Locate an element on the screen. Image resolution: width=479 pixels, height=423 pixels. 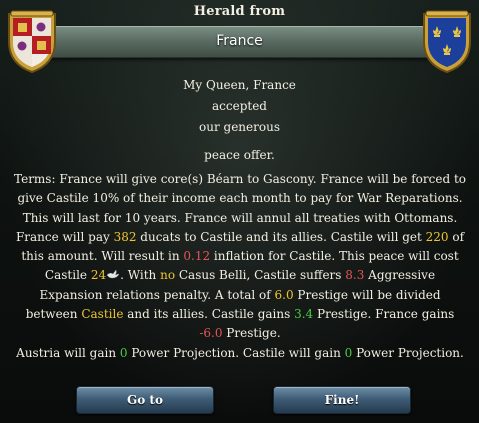
message-line-3: our generous is located at coordinates (239, 127).